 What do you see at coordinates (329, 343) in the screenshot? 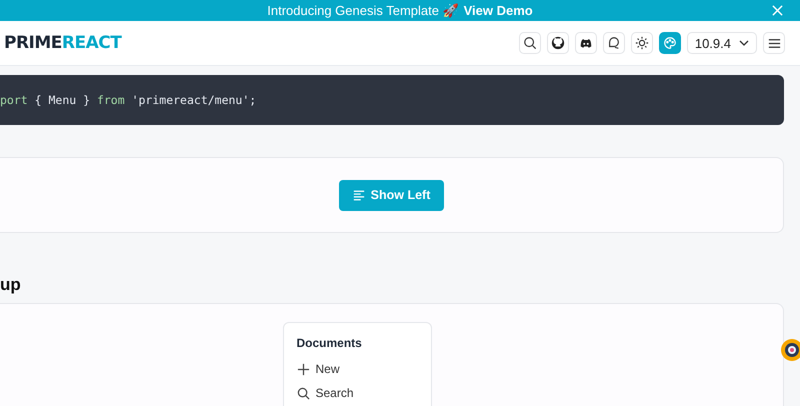
I see `menu-group-title: Documents` at bounding box center [329, 343].